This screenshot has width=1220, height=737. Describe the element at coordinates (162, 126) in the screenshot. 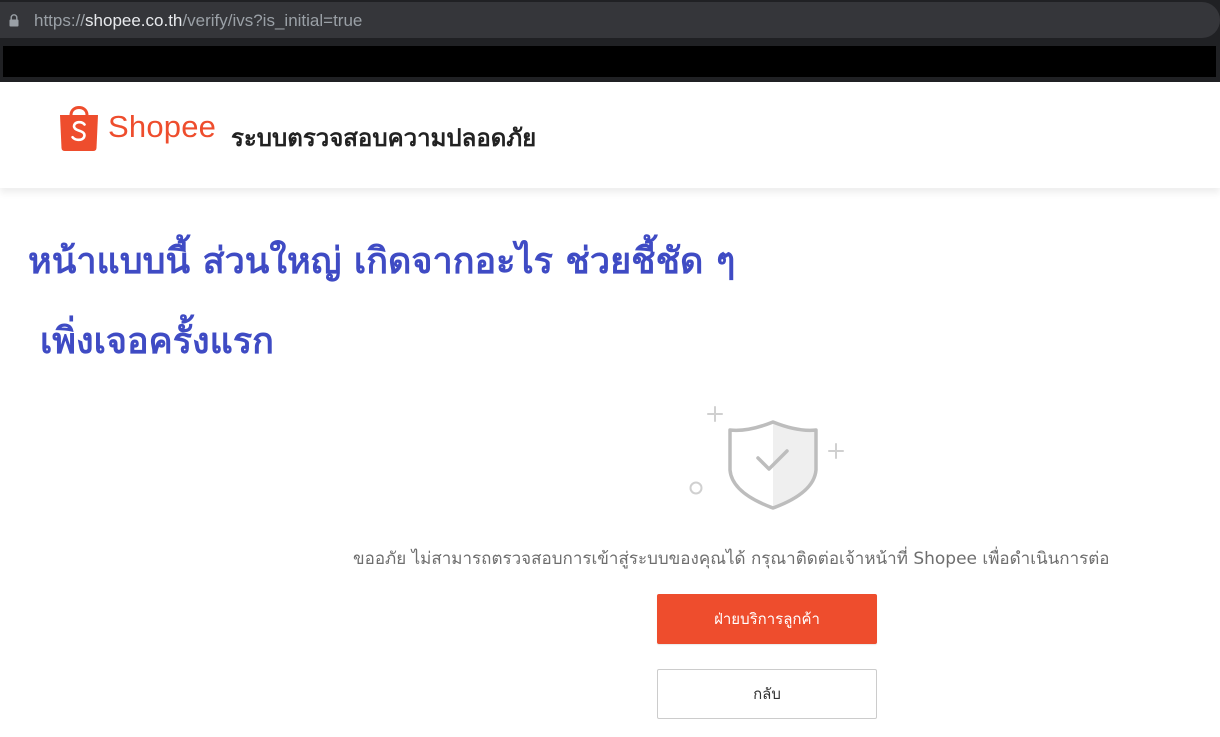

I see `brand-name: Shopee` at that location.